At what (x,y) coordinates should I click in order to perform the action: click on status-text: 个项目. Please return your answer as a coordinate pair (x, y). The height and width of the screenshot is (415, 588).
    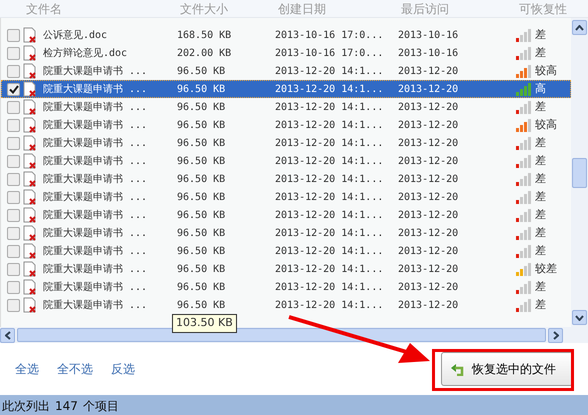
    Looking at the image, I should click on (100, 406).